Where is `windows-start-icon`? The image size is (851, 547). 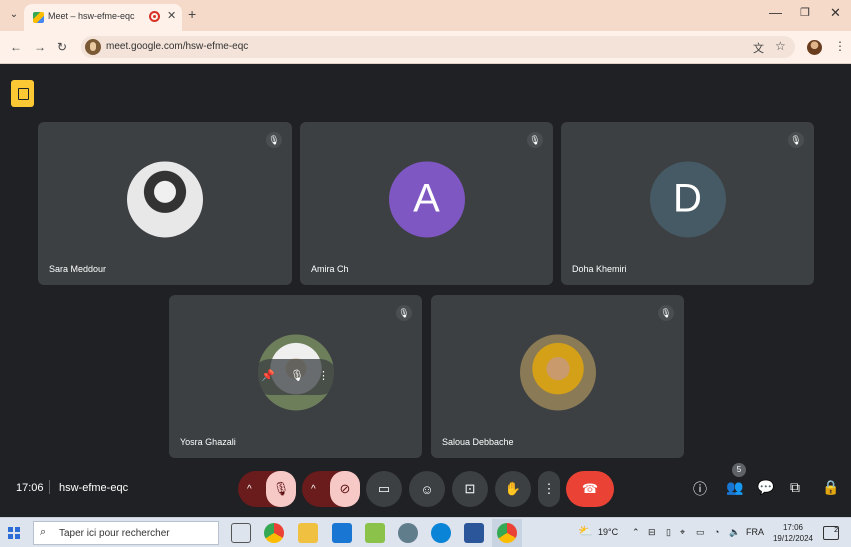
windows-start-icon is located at coordinates (14, 533).